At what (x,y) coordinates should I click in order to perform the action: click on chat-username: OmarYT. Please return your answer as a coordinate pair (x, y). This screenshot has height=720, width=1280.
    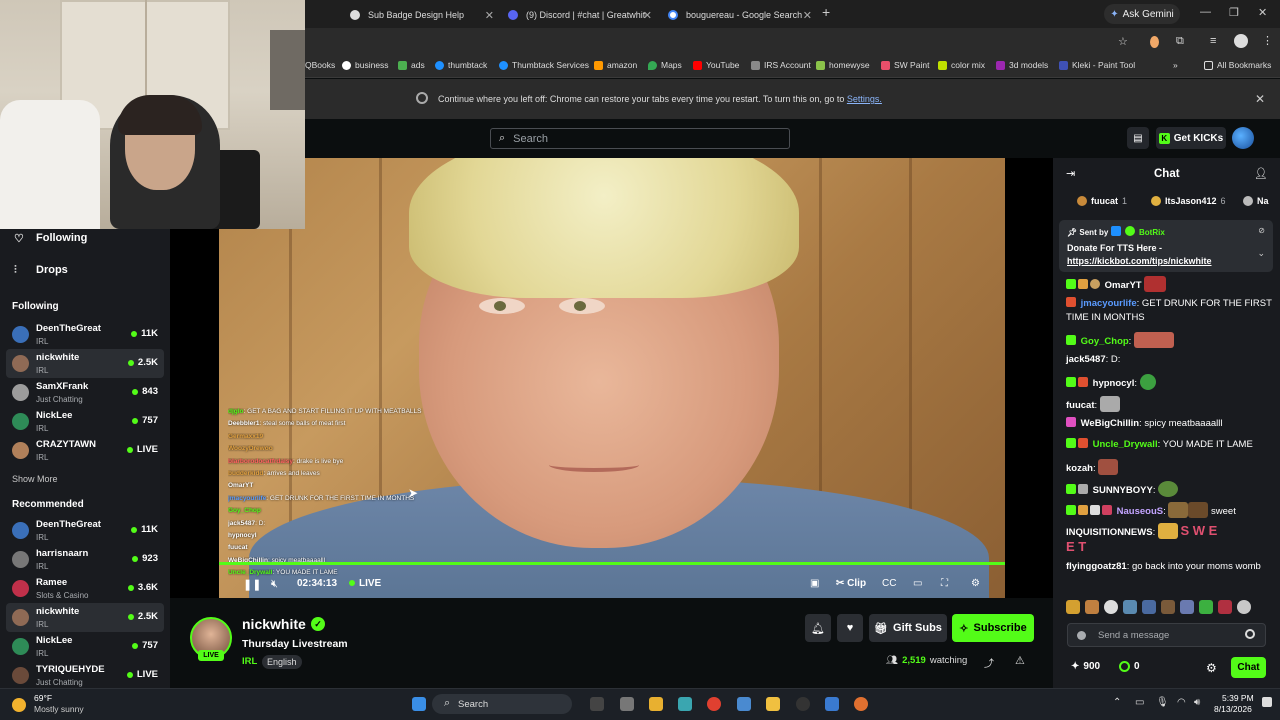
    Looking at the image, I should click on (1123, 285).